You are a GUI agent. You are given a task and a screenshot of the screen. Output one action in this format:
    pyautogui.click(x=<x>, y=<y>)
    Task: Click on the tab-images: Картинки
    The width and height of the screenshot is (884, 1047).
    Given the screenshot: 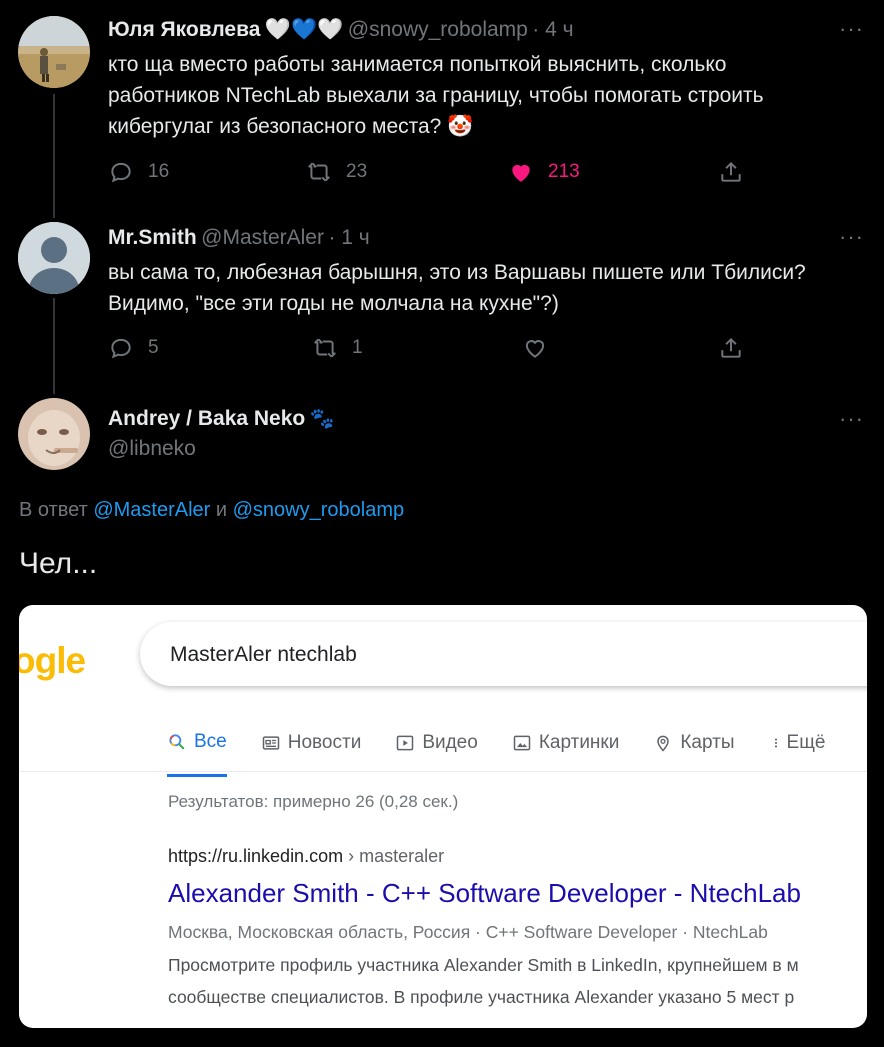 What is the action you would take?
    pyautogui.click(x=566, y=743)
    